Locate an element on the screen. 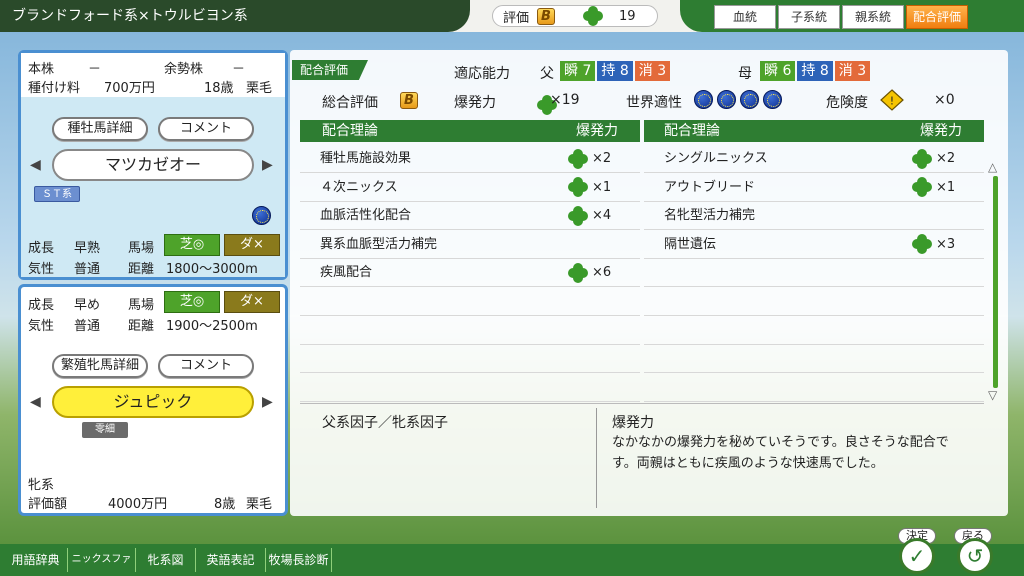 The width and height of the screenshot is (1024, 576). grade-badge: B is located at coordinates (546, 16).